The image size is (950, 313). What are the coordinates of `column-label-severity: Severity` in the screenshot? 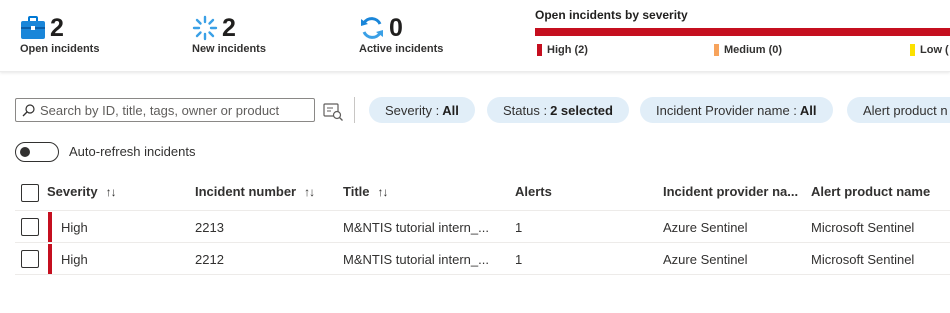 It's located at (72, 191).